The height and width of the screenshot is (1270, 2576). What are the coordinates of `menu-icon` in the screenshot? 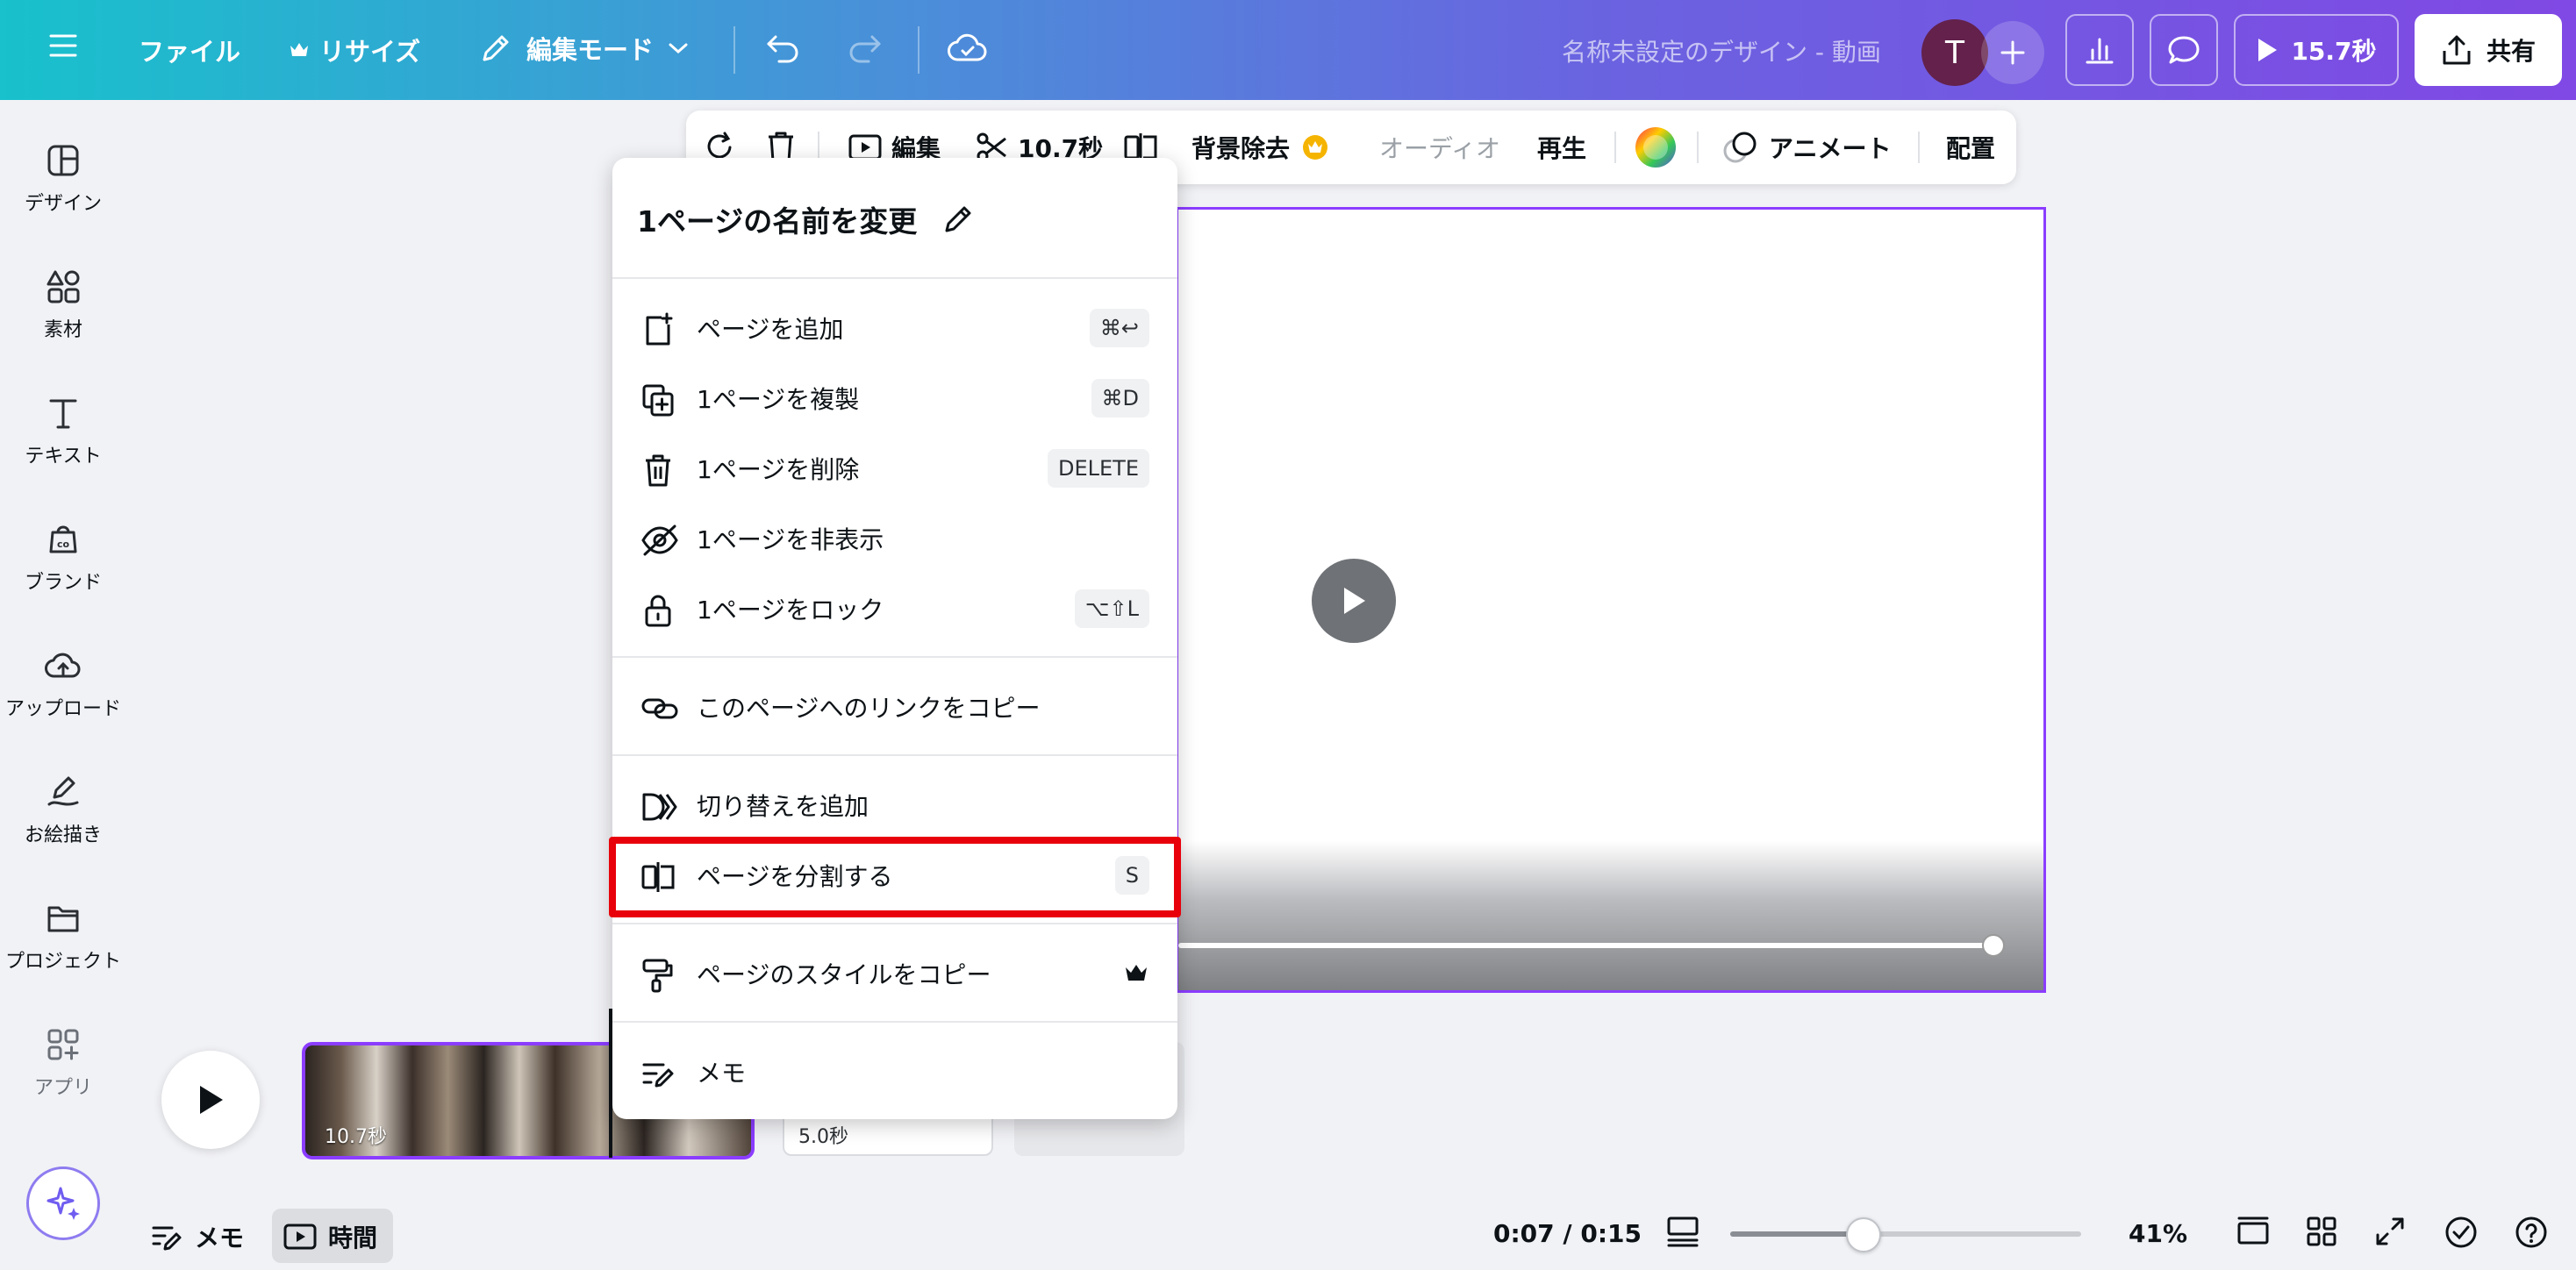 It's located at (63, 45).